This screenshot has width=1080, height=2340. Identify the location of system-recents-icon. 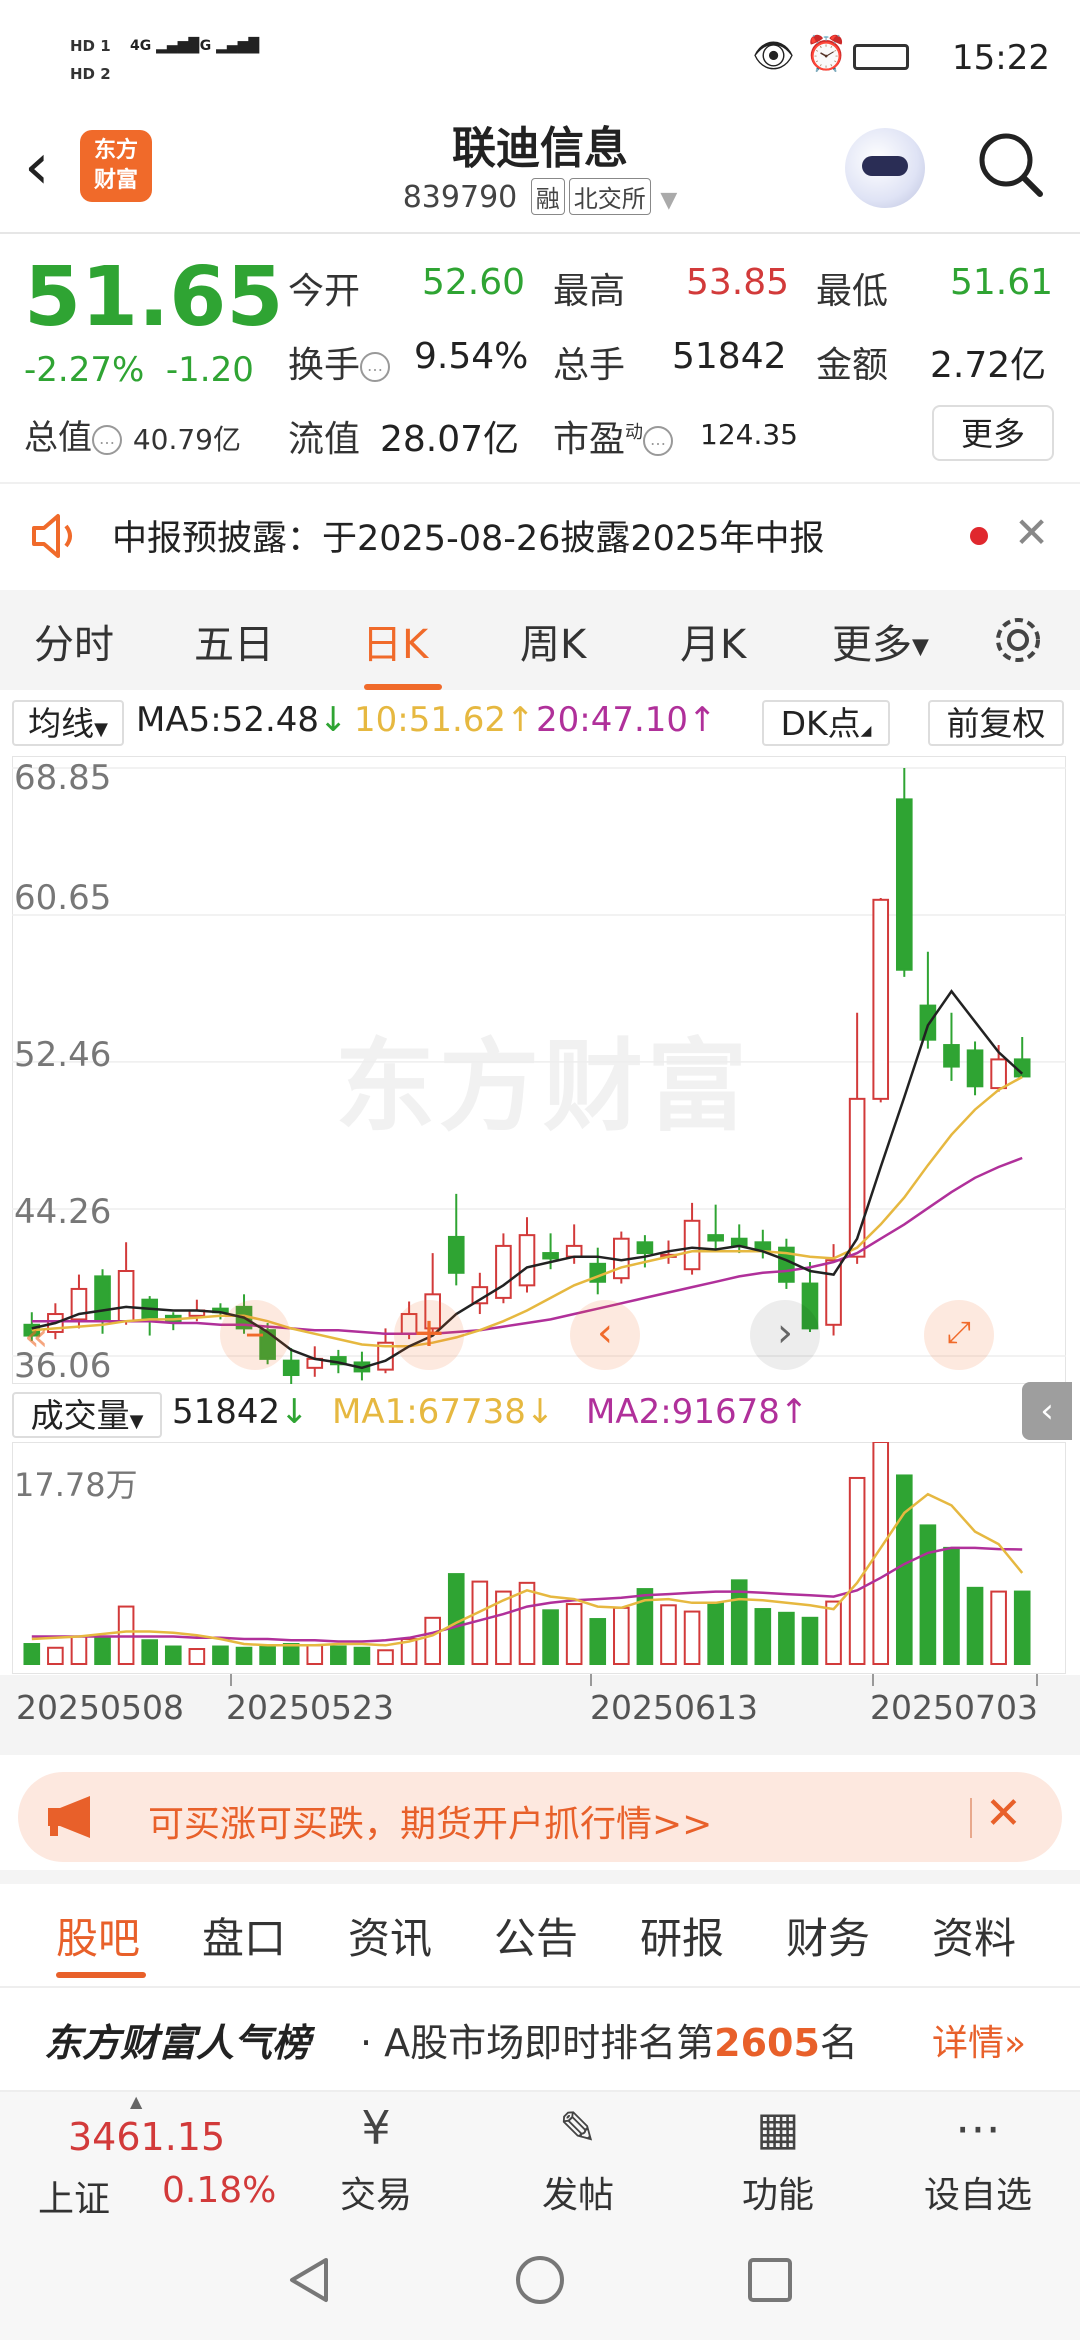
(770, 2280).